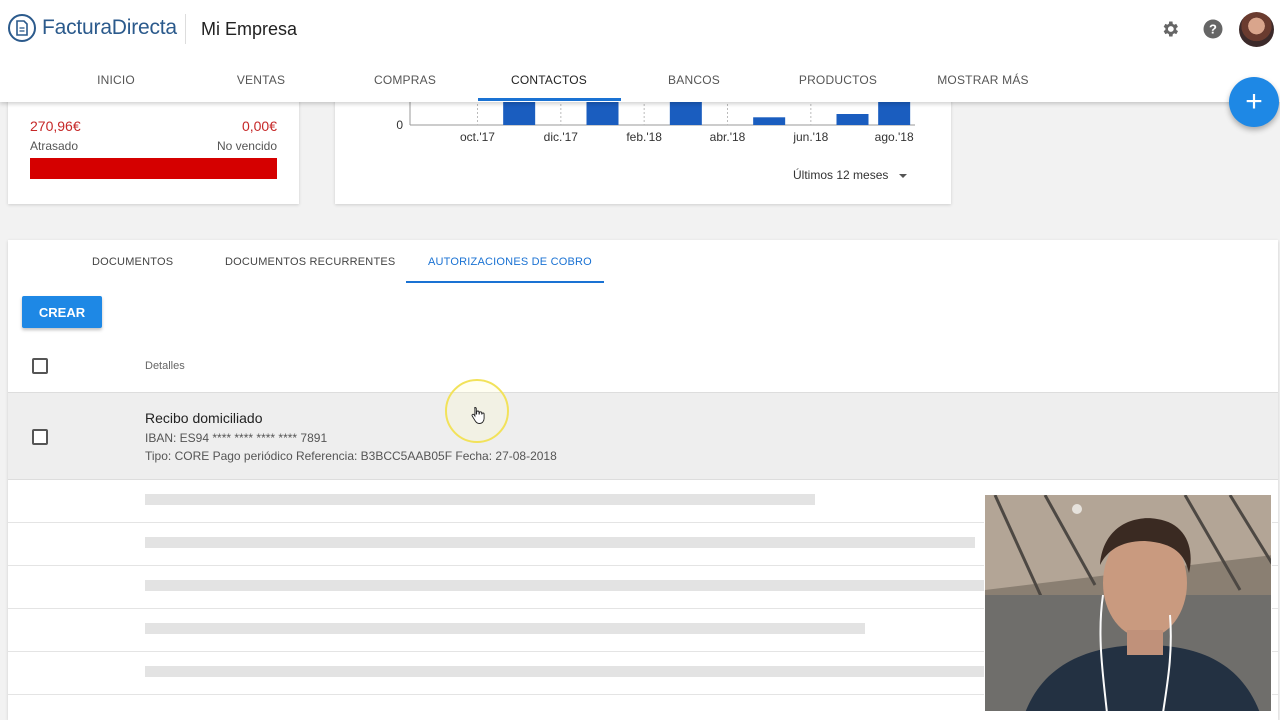 The width and height of the screenshot is (1280, 720). What do you see at coordinates (261, 80) in the screenshot?
I see `nav-item-ventas: VENTAS` at bounding box center [261, 80].